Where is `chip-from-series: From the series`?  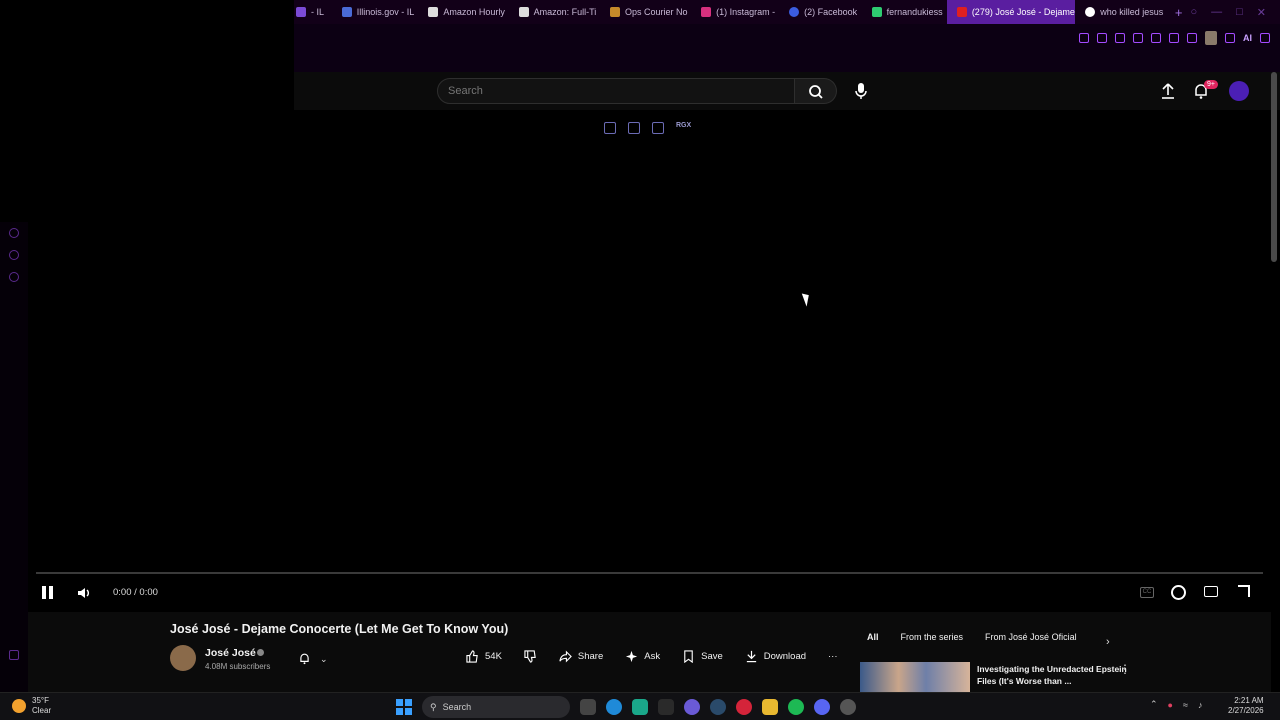 chip-from-series: From the series is located at coordinates (932, 637).